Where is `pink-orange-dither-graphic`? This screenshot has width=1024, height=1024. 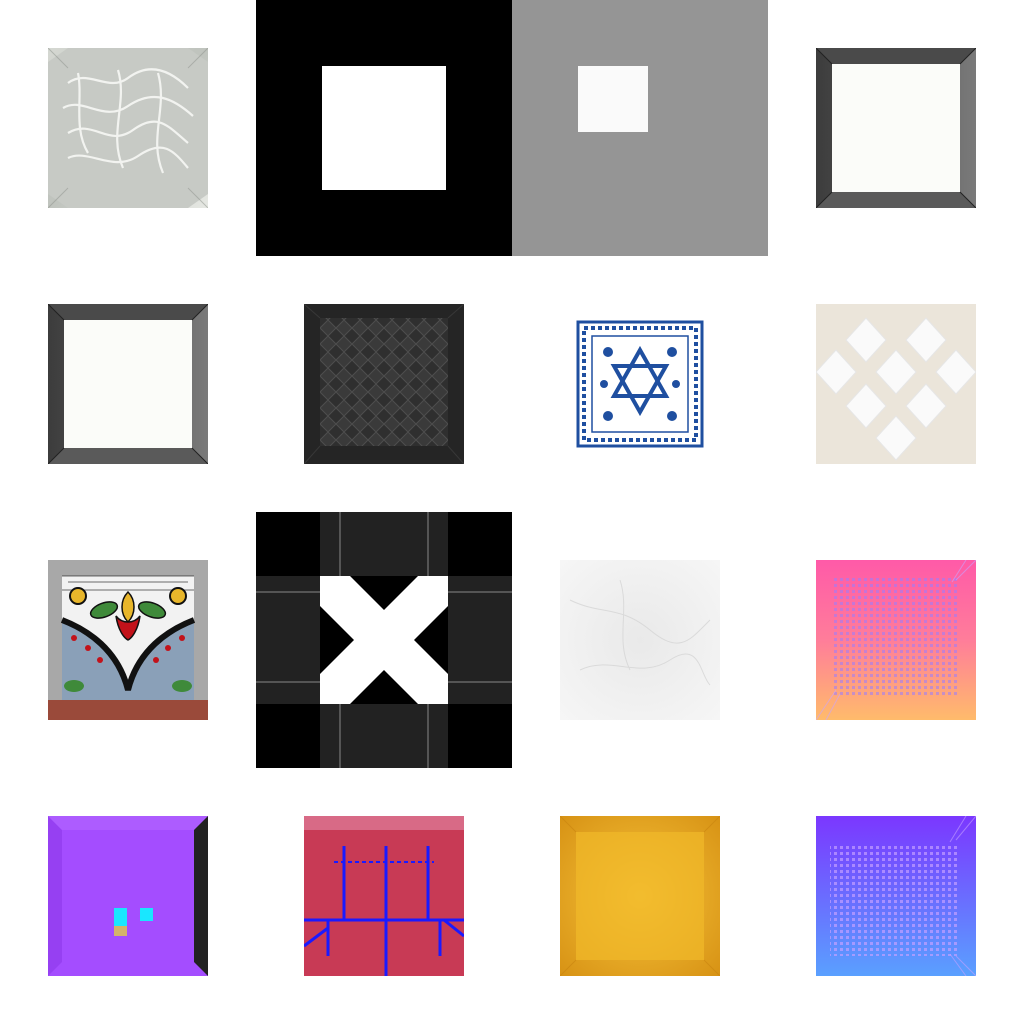
pink-orange-dither-graphic is located at coordinates (896, 640).